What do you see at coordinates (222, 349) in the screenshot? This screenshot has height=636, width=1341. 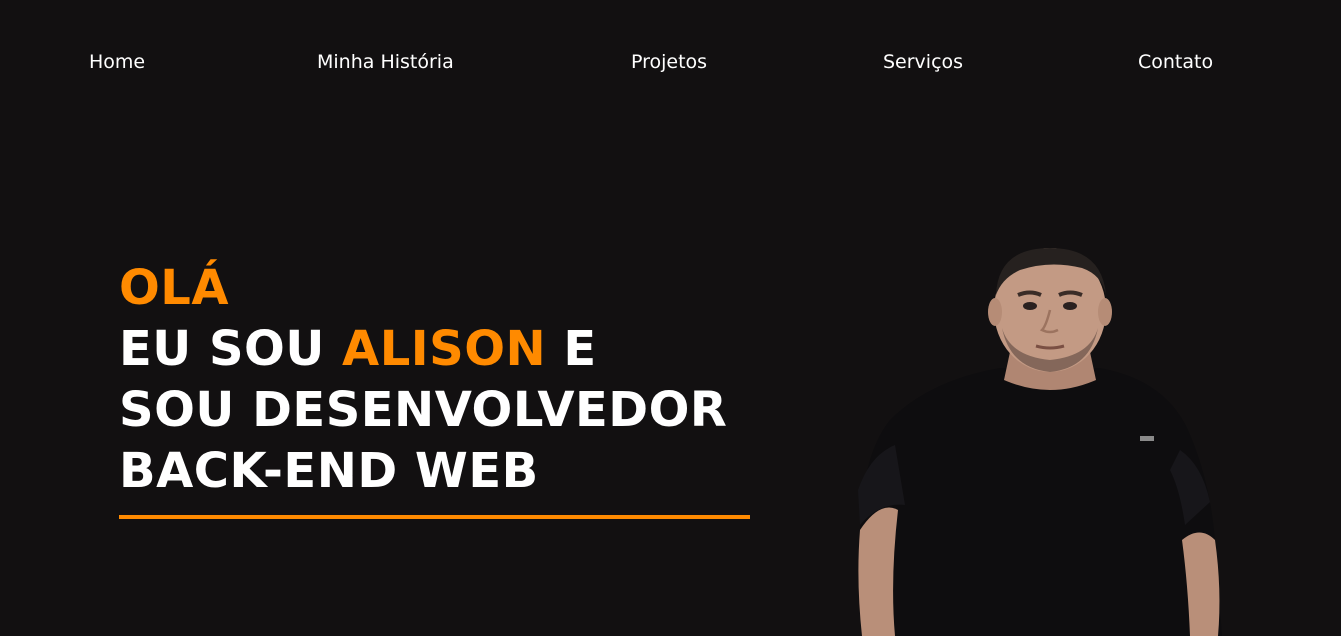 I see `hero-intro-prefix: EU SOU` at bounding box center [222, 349].